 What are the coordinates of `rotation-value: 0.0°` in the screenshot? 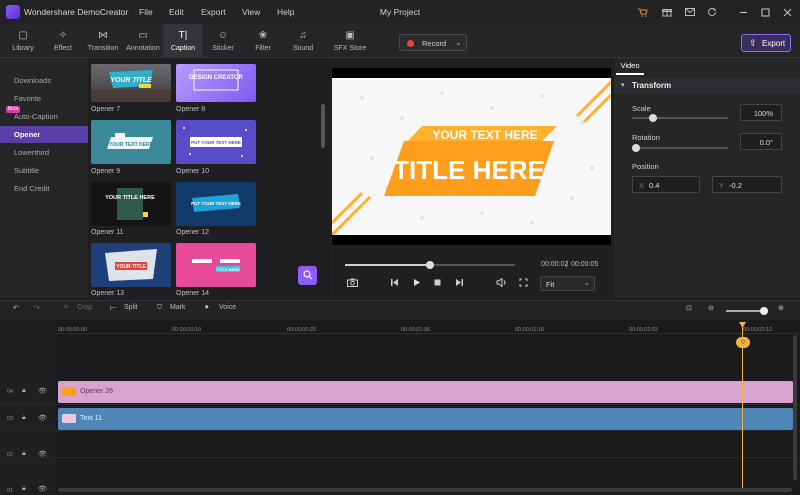 It's located at (766, 142).